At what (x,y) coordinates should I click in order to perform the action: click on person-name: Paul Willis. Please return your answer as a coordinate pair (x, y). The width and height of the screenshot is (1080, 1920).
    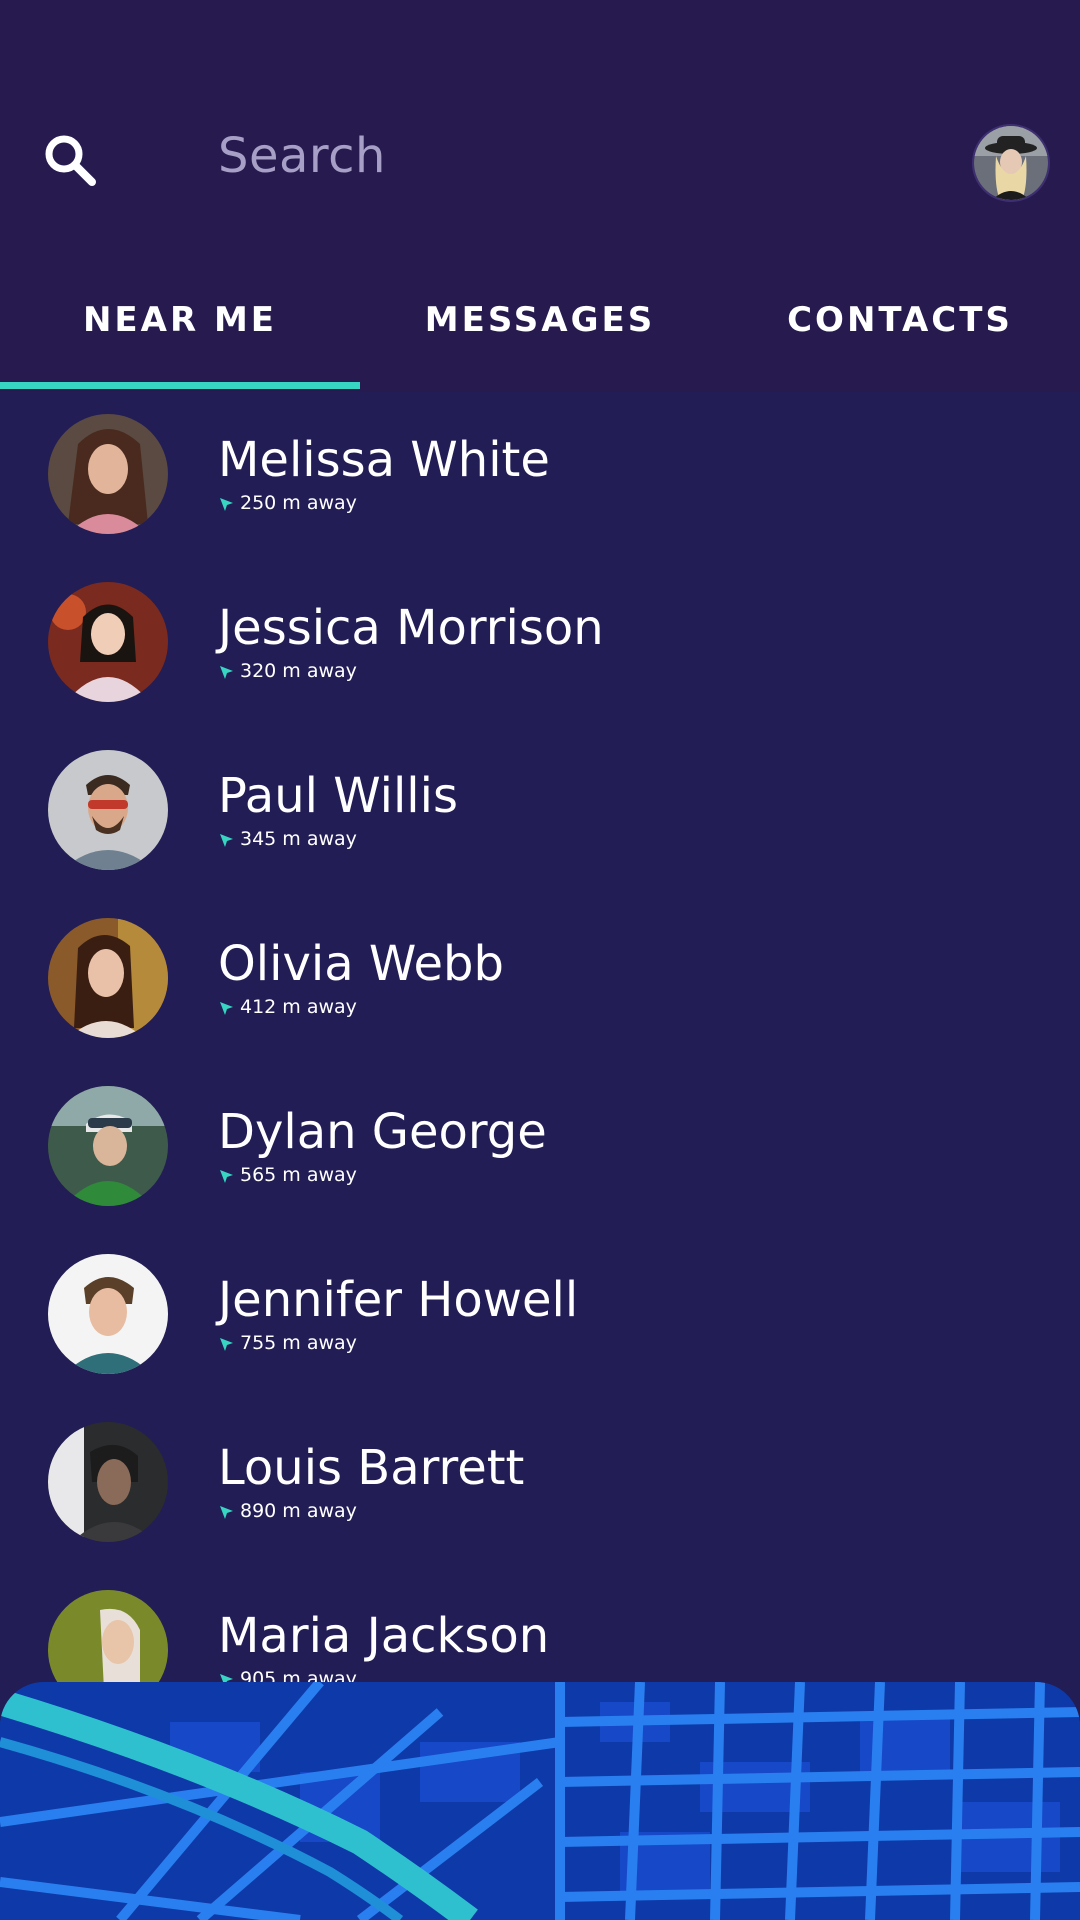
    Looking at the image, I should click on (338, 796).